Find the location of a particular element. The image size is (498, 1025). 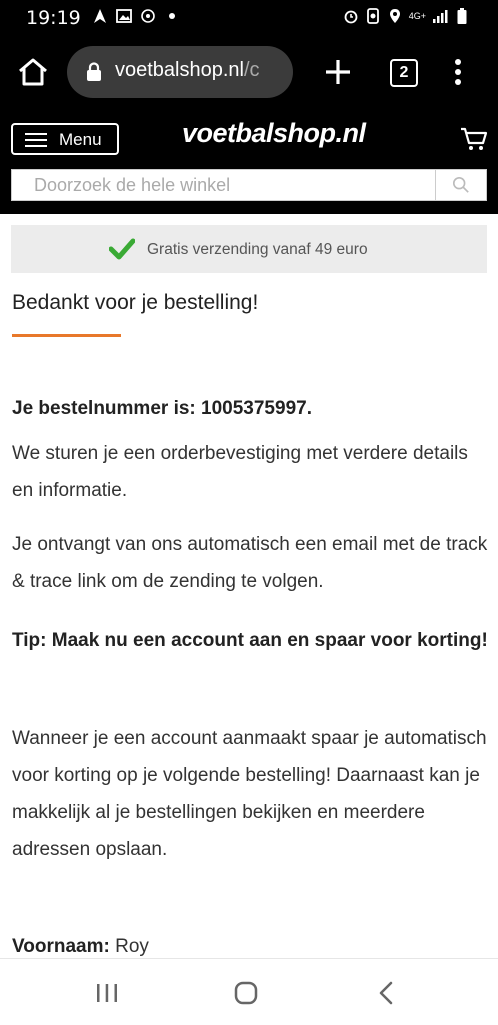

search-bar is located at coordinates (249, 185).